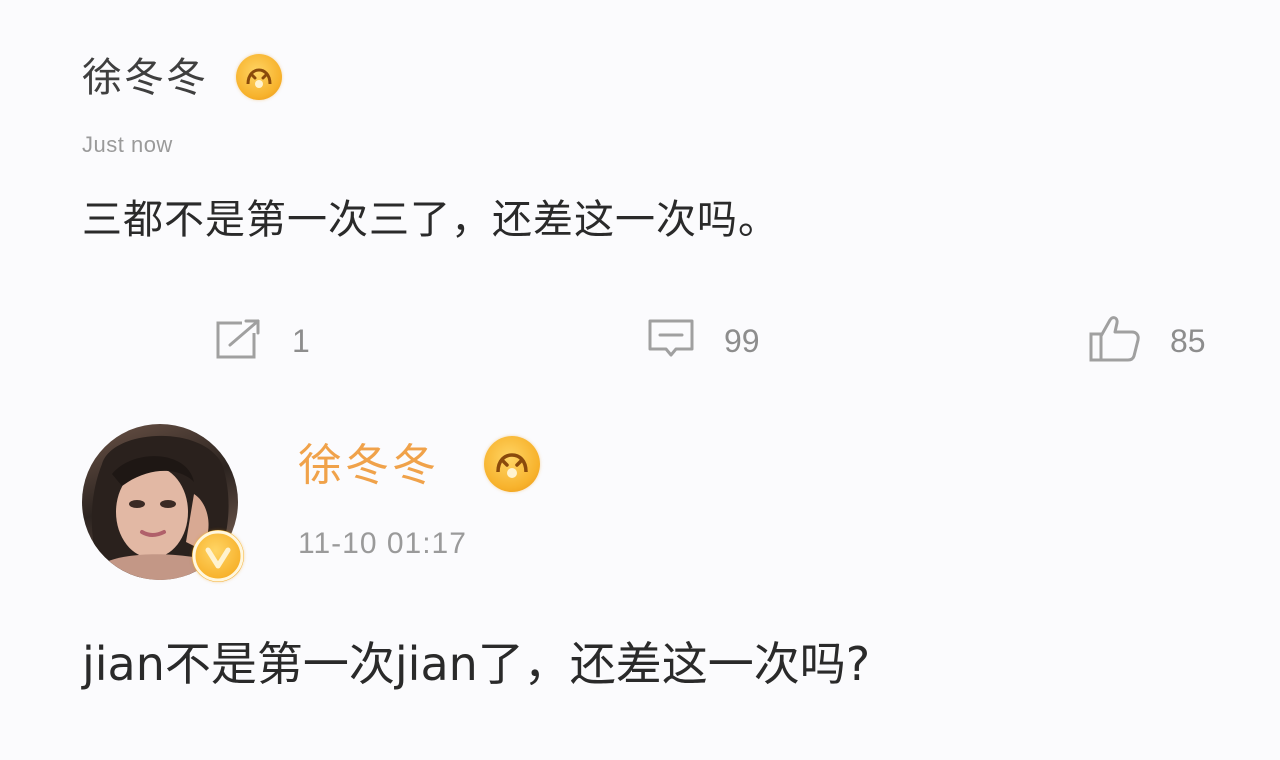 The image size is (1280, 760). Describe the element at coordinates (430, 220) in the screenshot. I see `post-content: 三都不是第一次三了，还差这一次吗。` at that location.